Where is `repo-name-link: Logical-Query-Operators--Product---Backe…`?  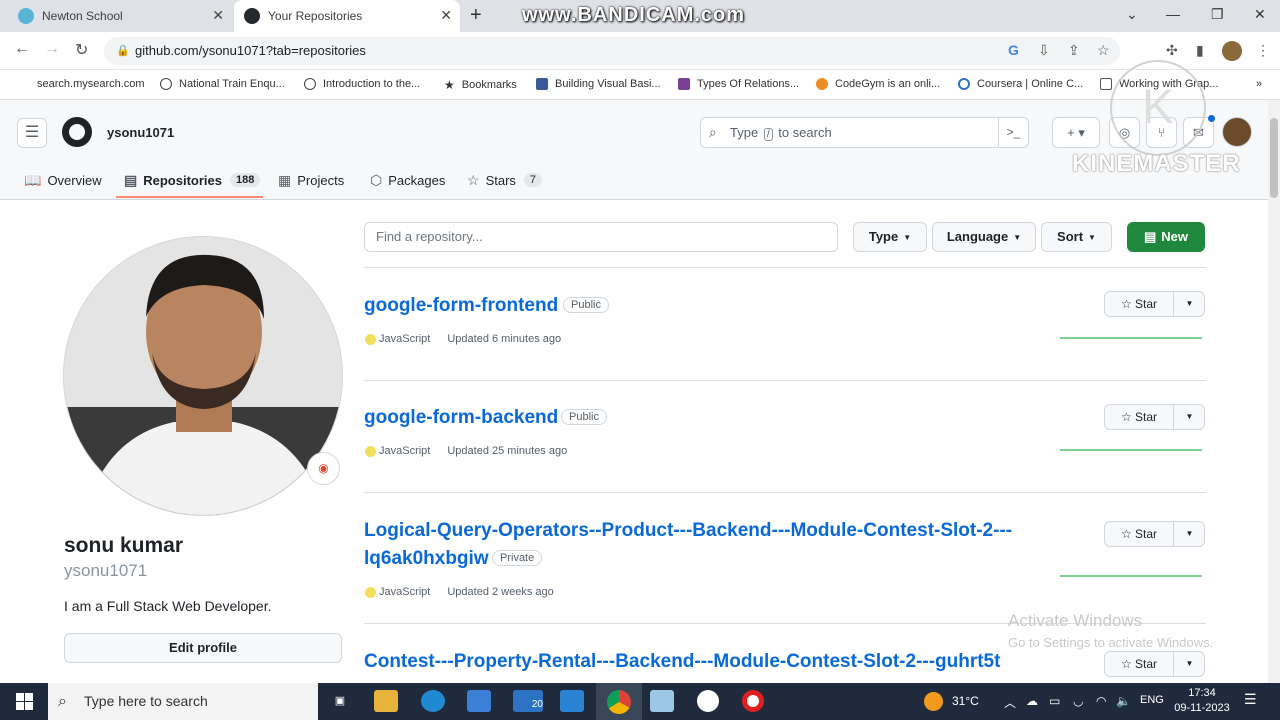
repo-name-link: Logical-Query-Operators--Product---Backe… is located at coordinates (688, 531).